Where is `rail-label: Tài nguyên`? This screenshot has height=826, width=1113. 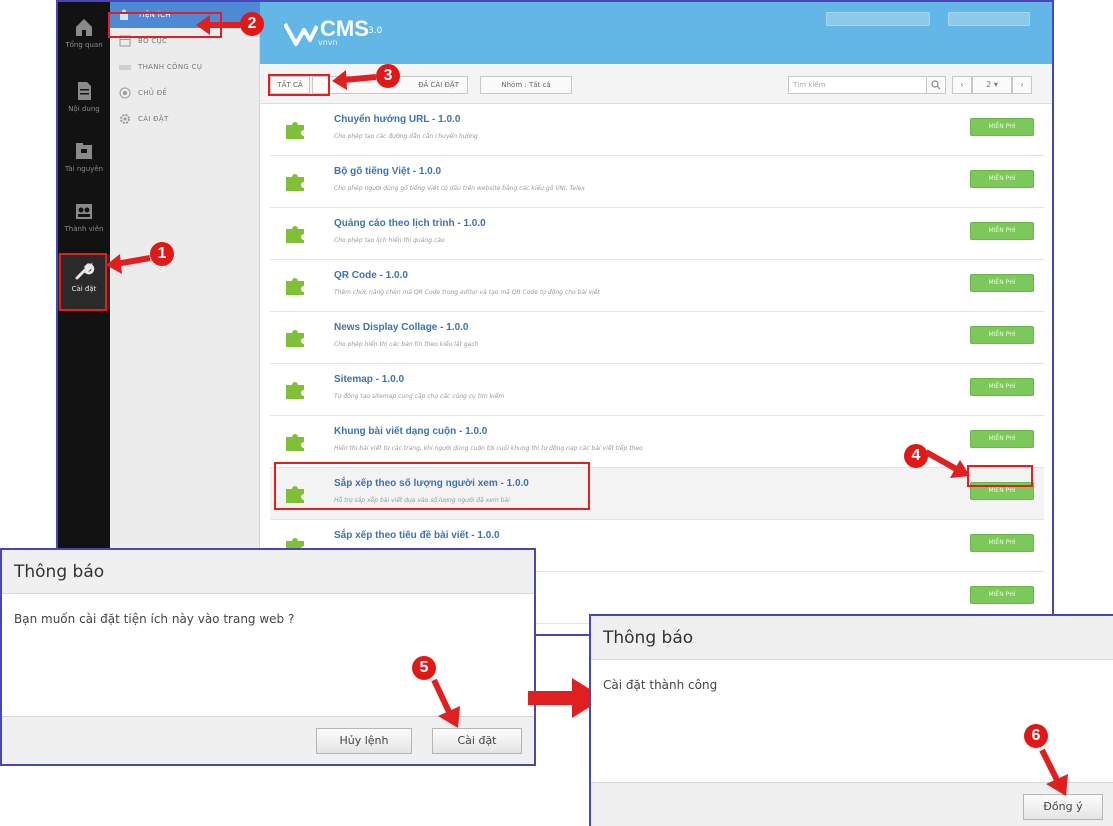 rail-label: Tài nguyên is located at coordinates (84, 169).